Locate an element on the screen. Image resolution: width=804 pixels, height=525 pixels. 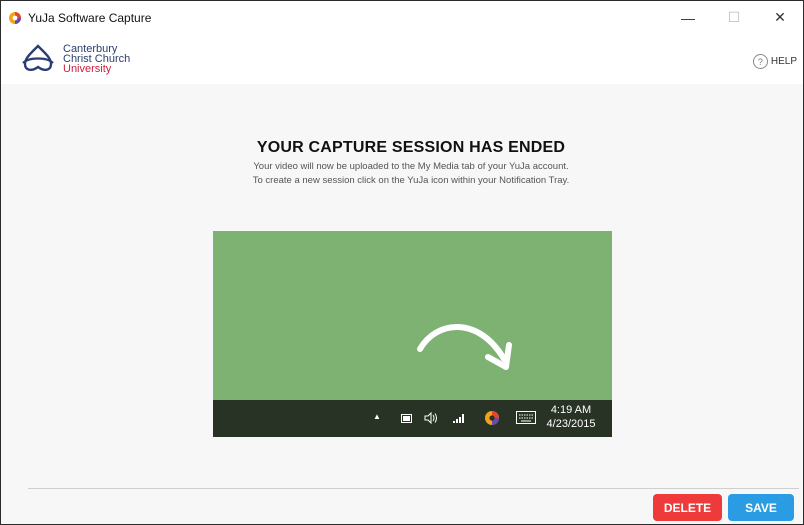
yuja-logo-icon is located at coordinates (15, 17).